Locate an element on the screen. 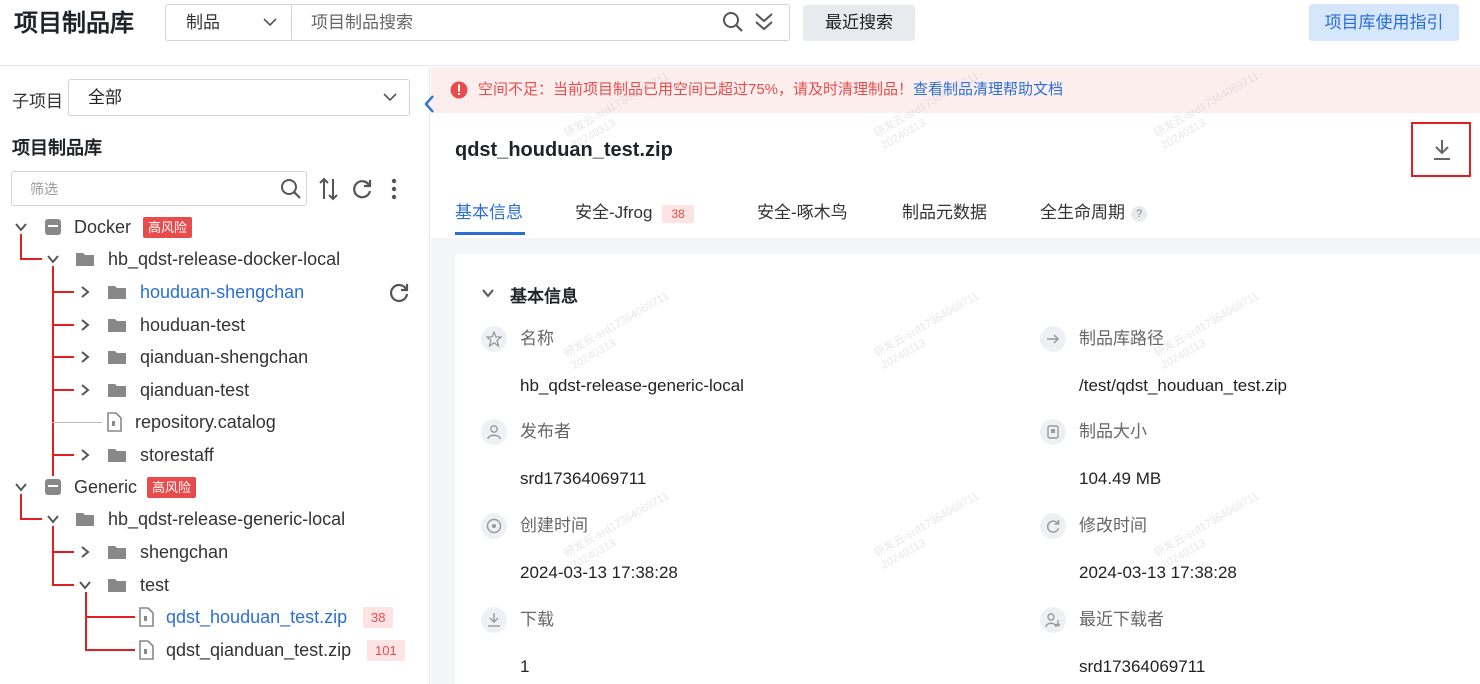 The height and width of the screenshot is (684, 1480). arrow-right-icon is located at coordinates (1053, 339).